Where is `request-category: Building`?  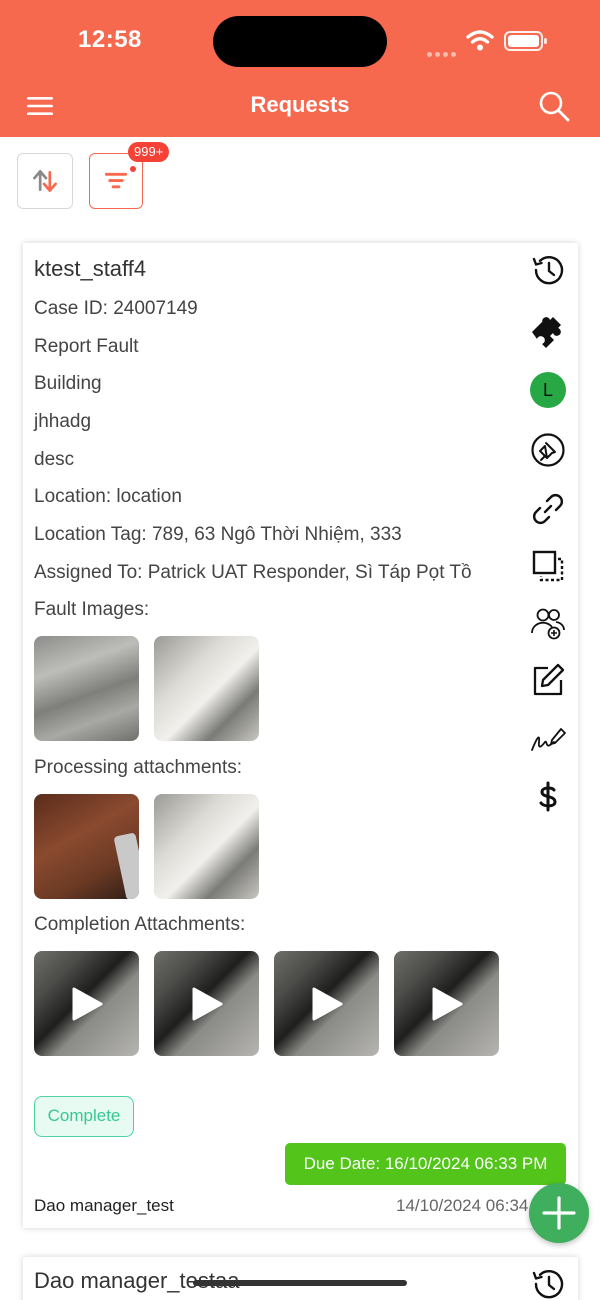 request-category: Building is located at coordinates (68, 383).